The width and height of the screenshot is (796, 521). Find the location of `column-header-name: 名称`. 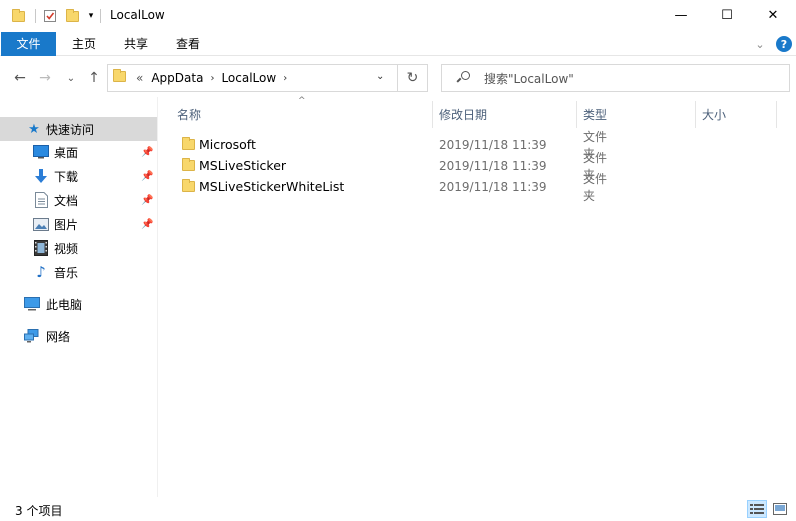

column-header-name: 名称 is located at coordinates (302, 115).